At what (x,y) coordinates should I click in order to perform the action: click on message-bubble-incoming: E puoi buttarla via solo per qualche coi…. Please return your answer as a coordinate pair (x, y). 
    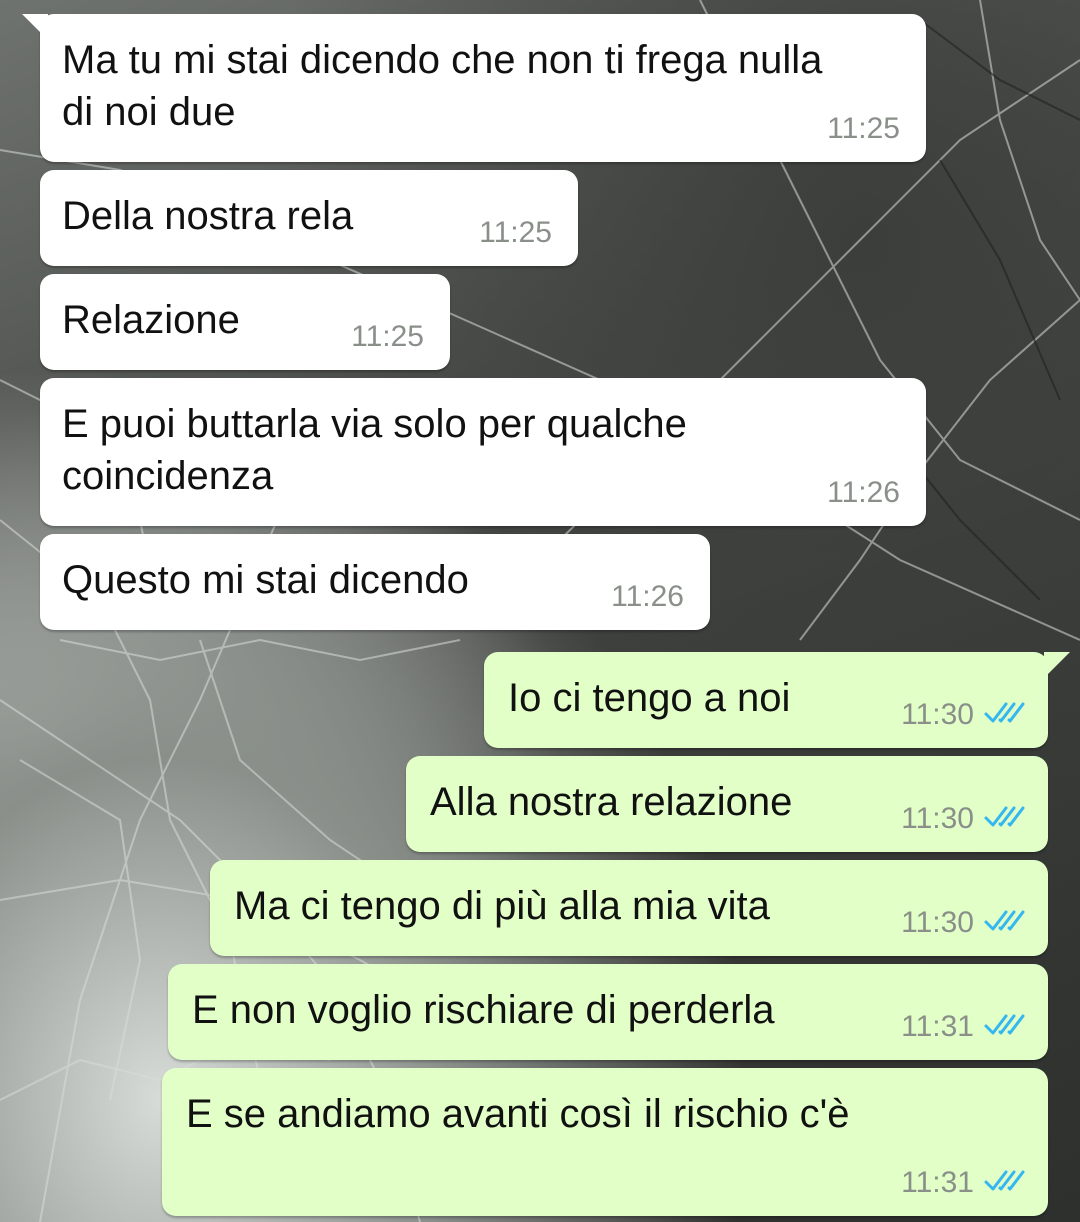
    Looking at the image, I should click on (483, 452).